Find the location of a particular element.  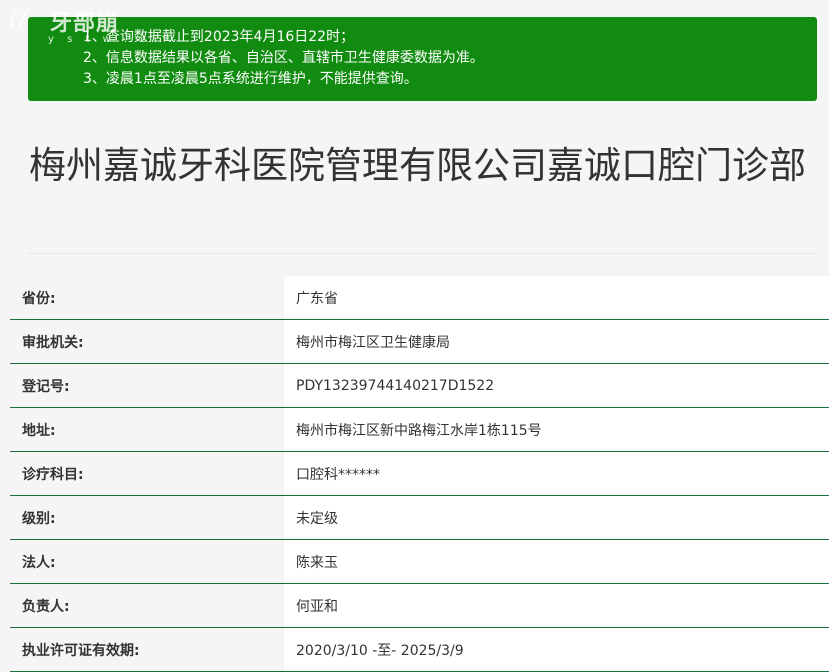

table-row: 登记号: PDY13239744140217D1522 is located at coordinates (419, 386).